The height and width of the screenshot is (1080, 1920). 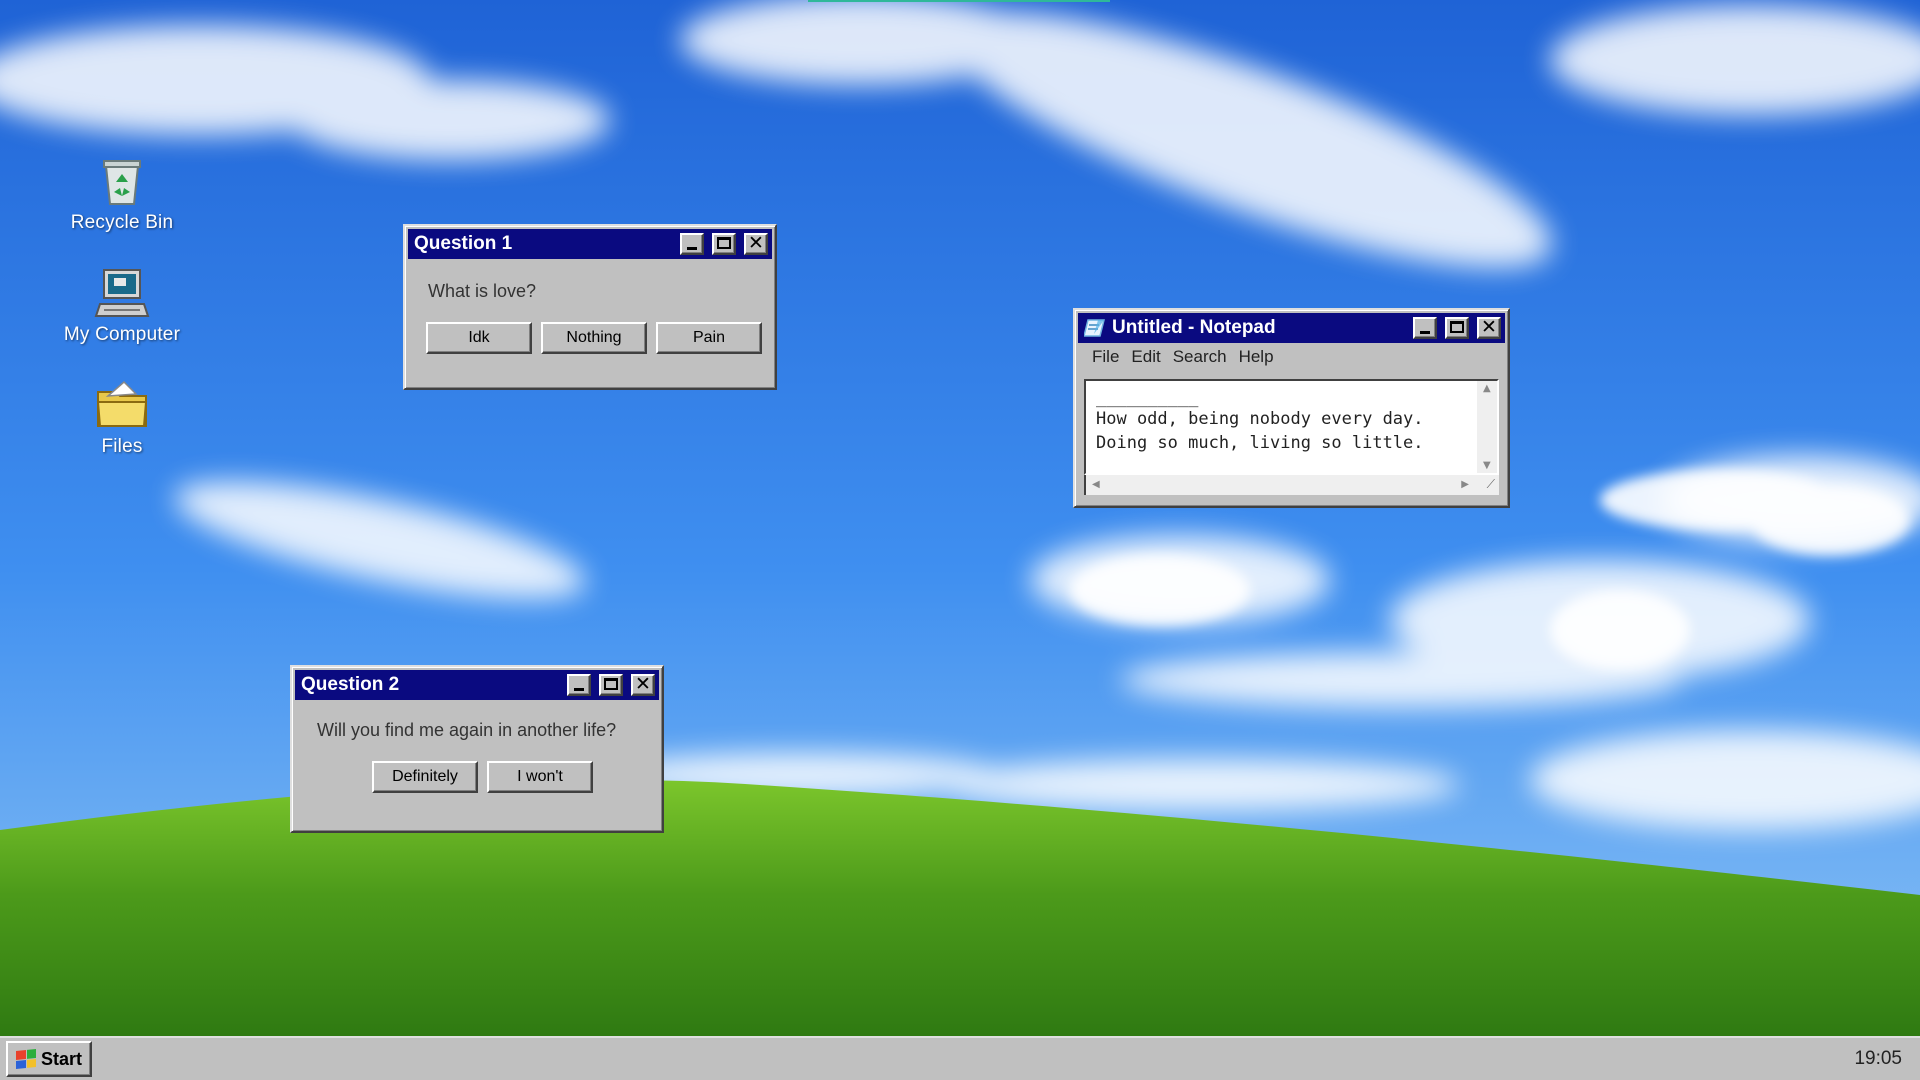 I want to click on start-button: Start, so click(x=49, y=1059).